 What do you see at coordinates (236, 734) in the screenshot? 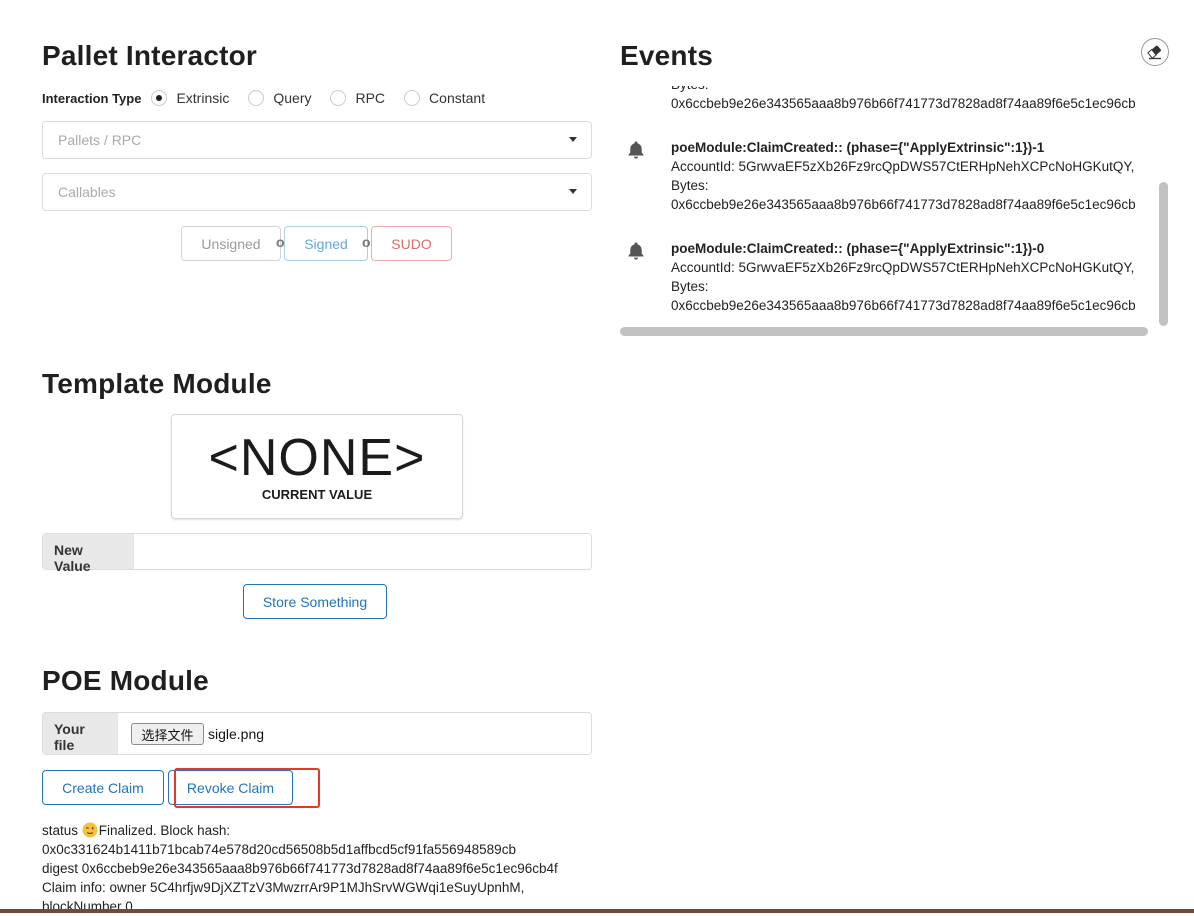
I see `selected-file-name: sigle.png` at bounding box center [236, 734].